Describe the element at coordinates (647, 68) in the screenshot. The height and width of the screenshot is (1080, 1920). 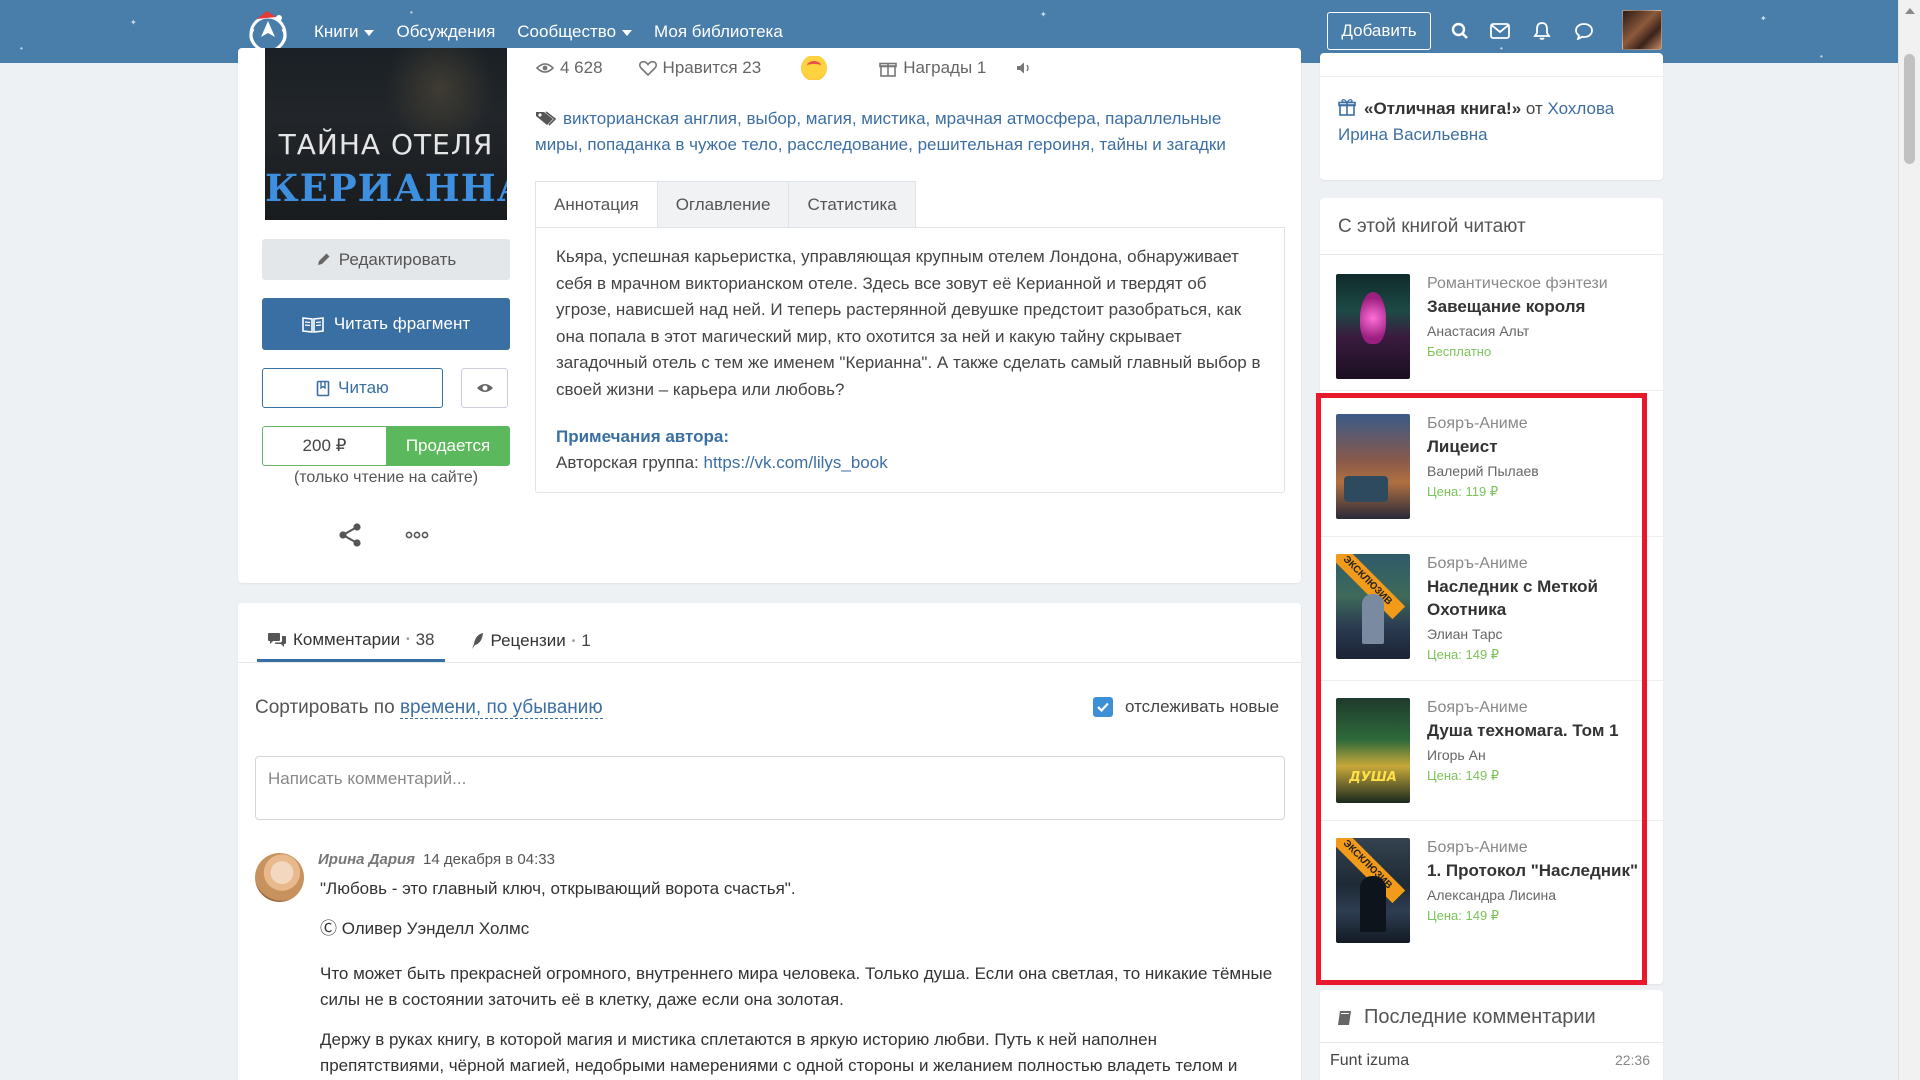
I see `heart-icon` at that location.